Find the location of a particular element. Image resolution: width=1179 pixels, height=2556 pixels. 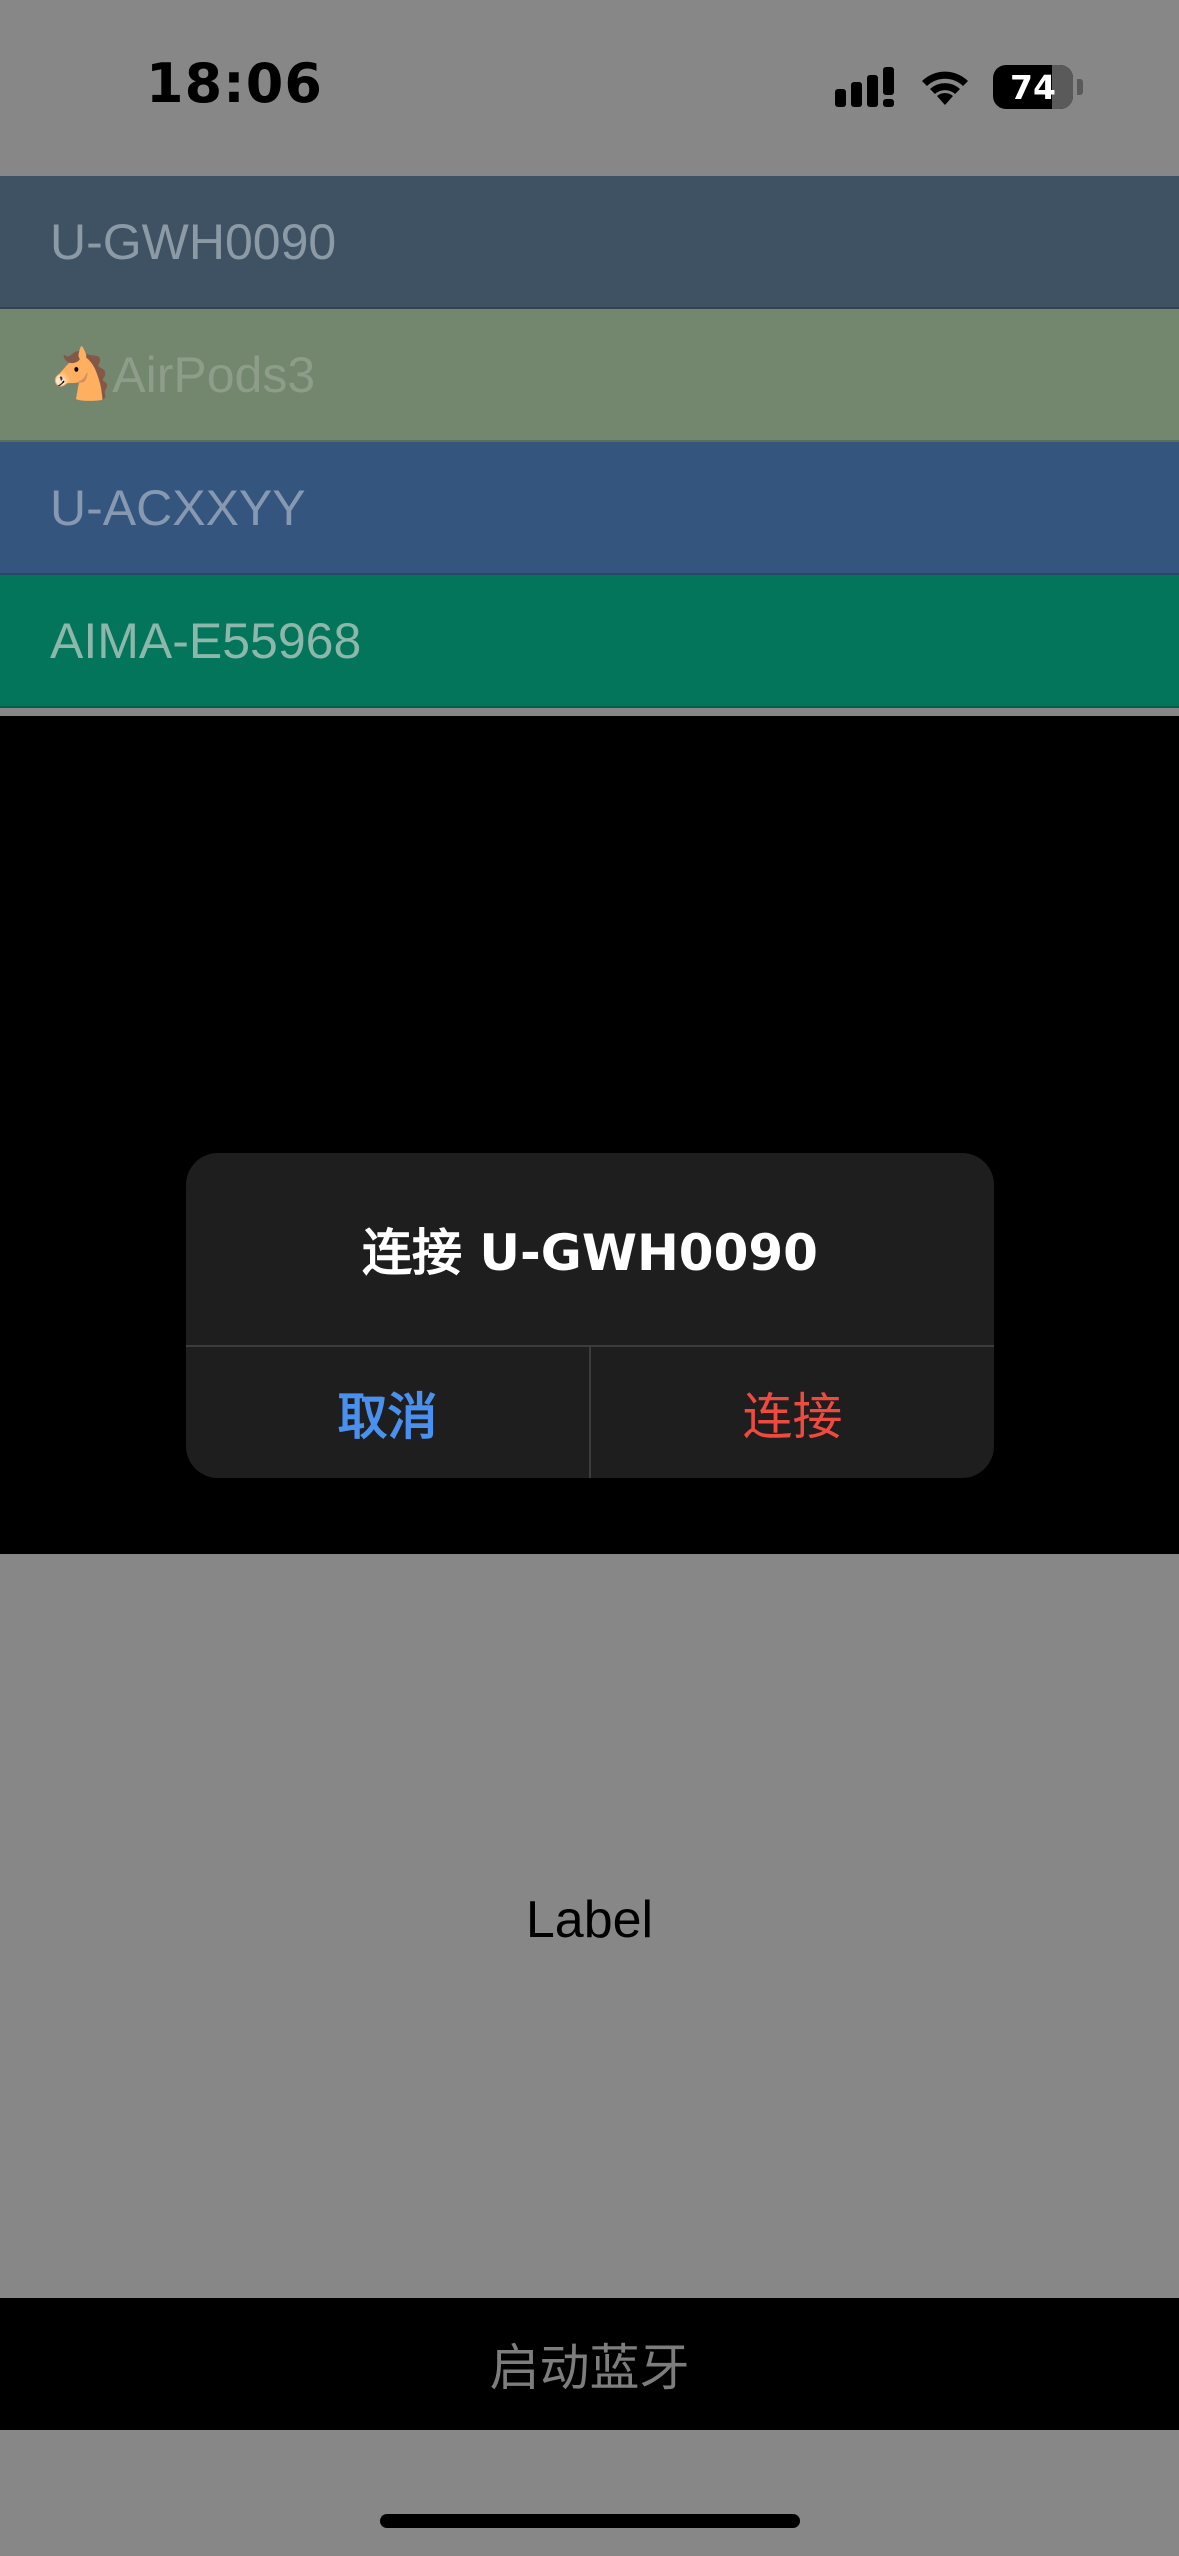

cellular-signal-icon is located at coordinates (864, 87).